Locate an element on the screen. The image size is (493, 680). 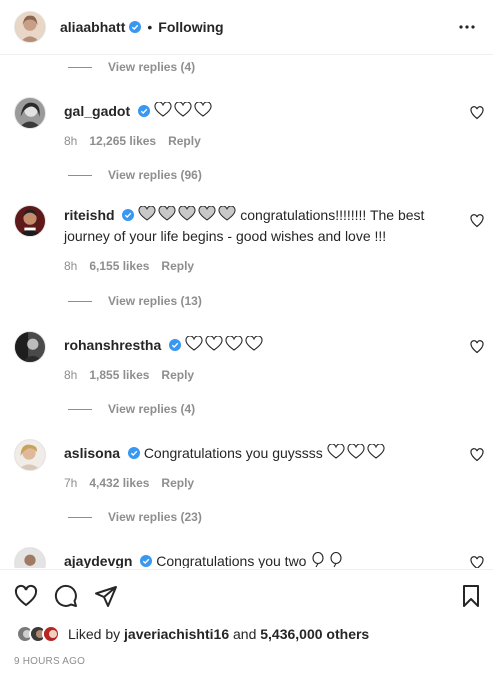
comment-likes: 1,855 likes is located at coordinates (119, 375).